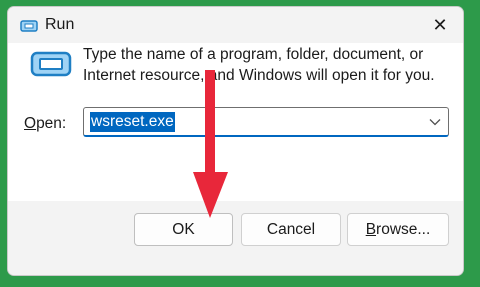 This screenshot has height=287, width=480. Describe the element at coordinates (266, 122) in the screenshot. I see `command-combobox: wsreset.exe` at that location.